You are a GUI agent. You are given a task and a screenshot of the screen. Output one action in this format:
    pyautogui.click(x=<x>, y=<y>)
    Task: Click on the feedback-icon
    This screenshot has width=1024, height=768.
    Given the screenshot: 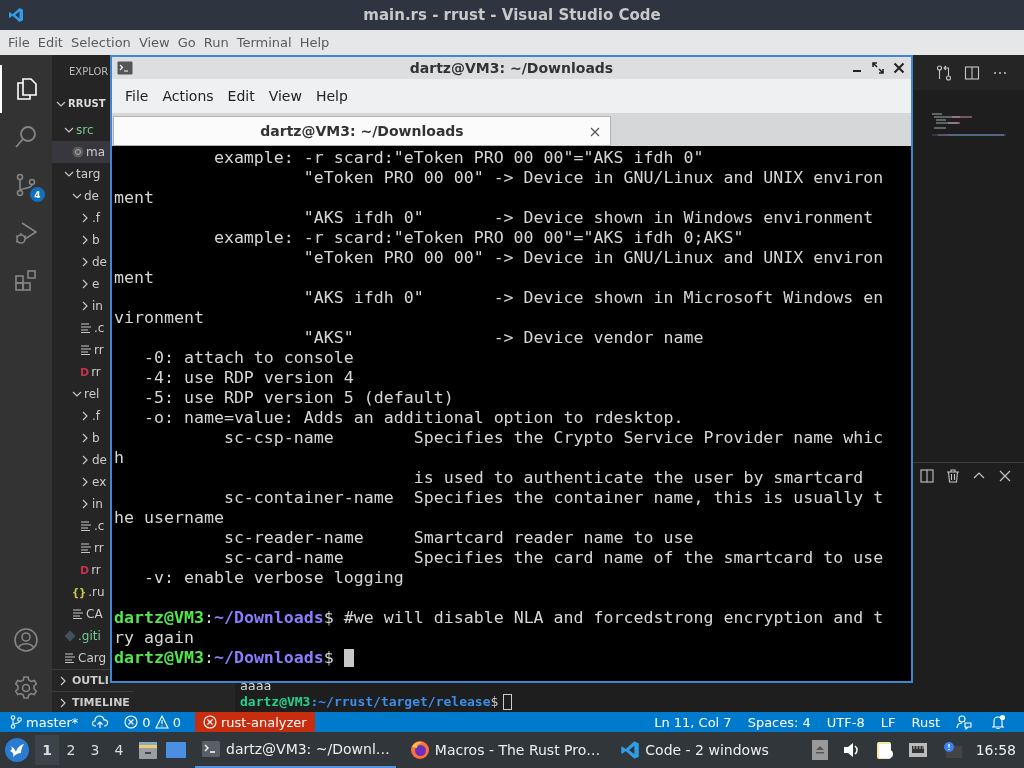 What is the action you would take?
    pyautogui.click(x=964, y=722)
    